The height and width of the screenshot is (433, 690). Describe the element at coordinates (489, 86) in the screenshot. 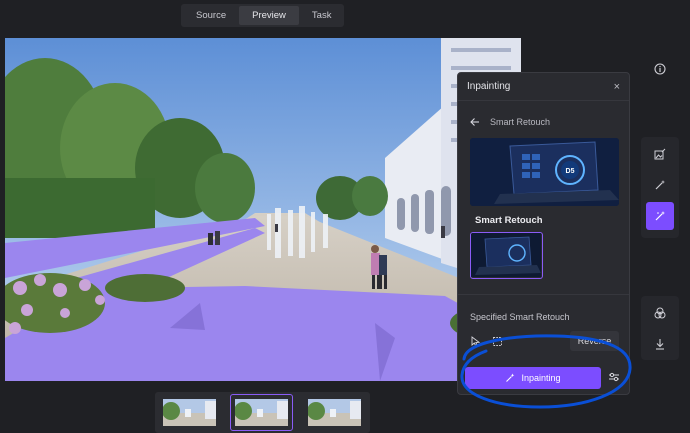

I see `panel-title: Inpainting` at that location.